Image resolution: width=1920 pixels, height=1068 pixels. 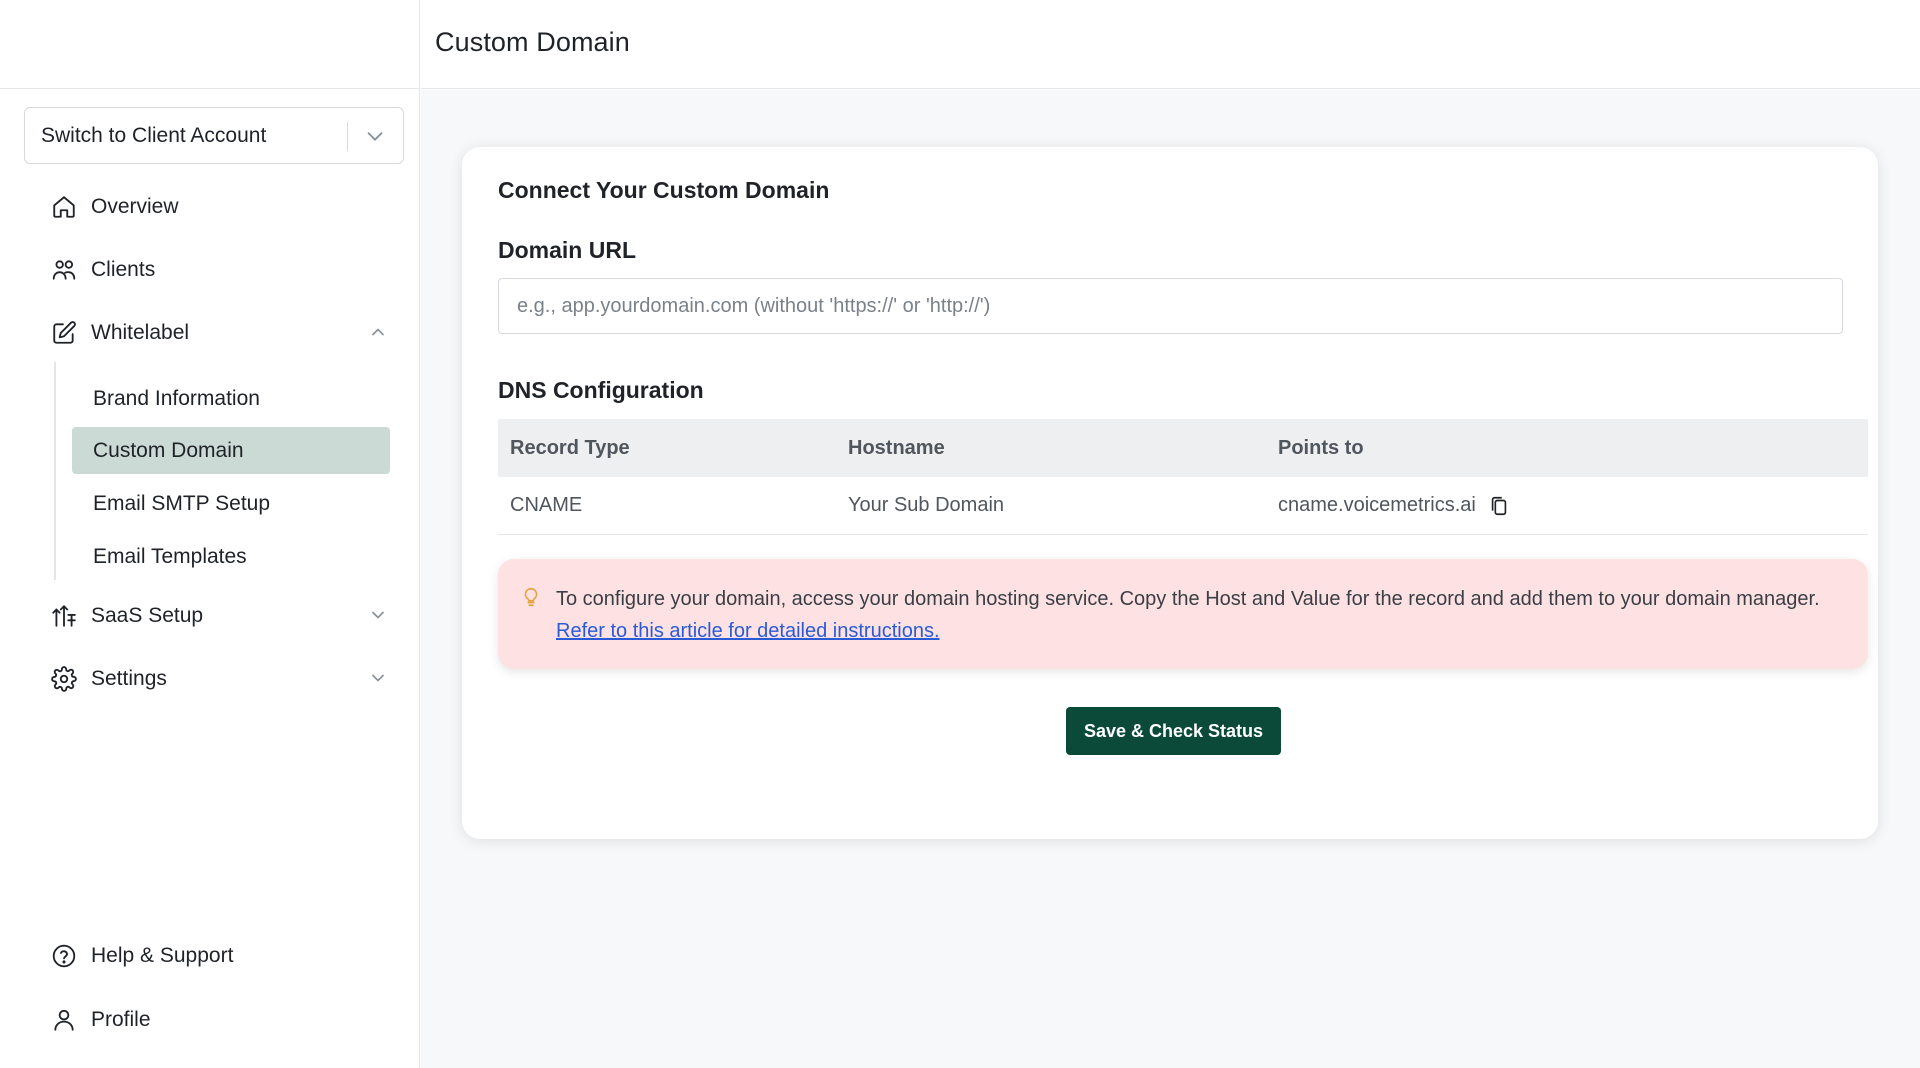 What do you see at coordinates (546, 505) in the screenshot?
I see `cell-record-type: CNAME` at bounding box center [546, 505].